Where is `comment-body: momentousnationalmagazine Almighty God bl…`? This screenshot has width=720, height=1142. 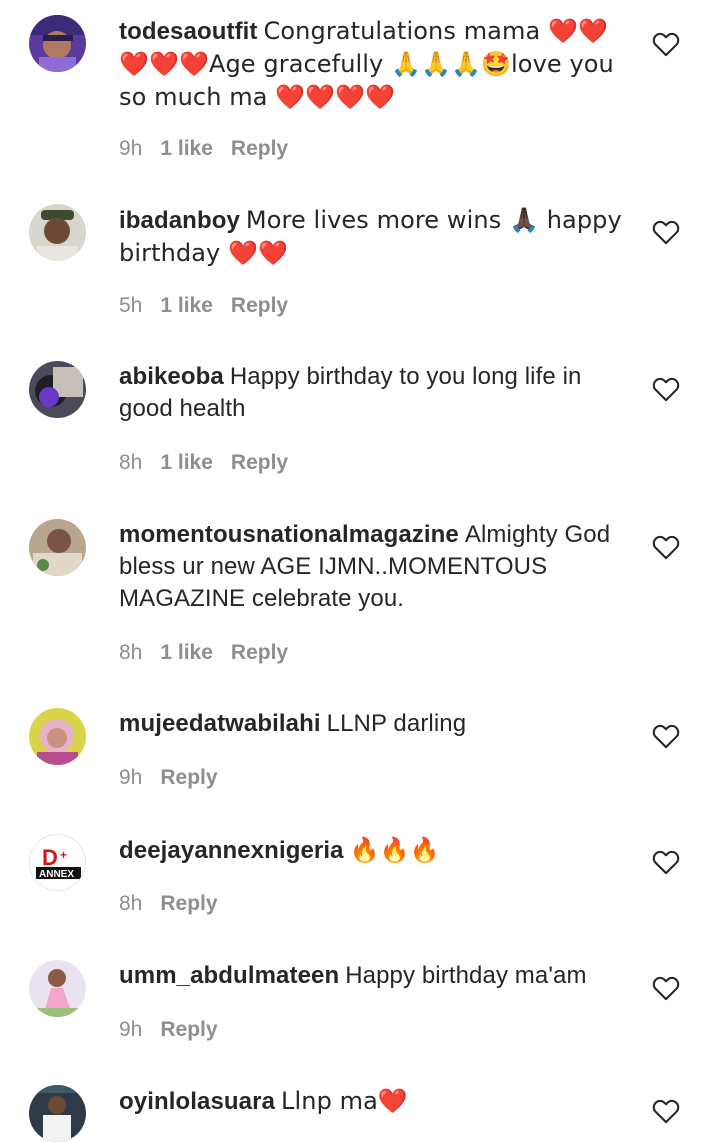
comment-body: momentousnationalmagazine Almighty God bl… is located at coordinates (376, 567).